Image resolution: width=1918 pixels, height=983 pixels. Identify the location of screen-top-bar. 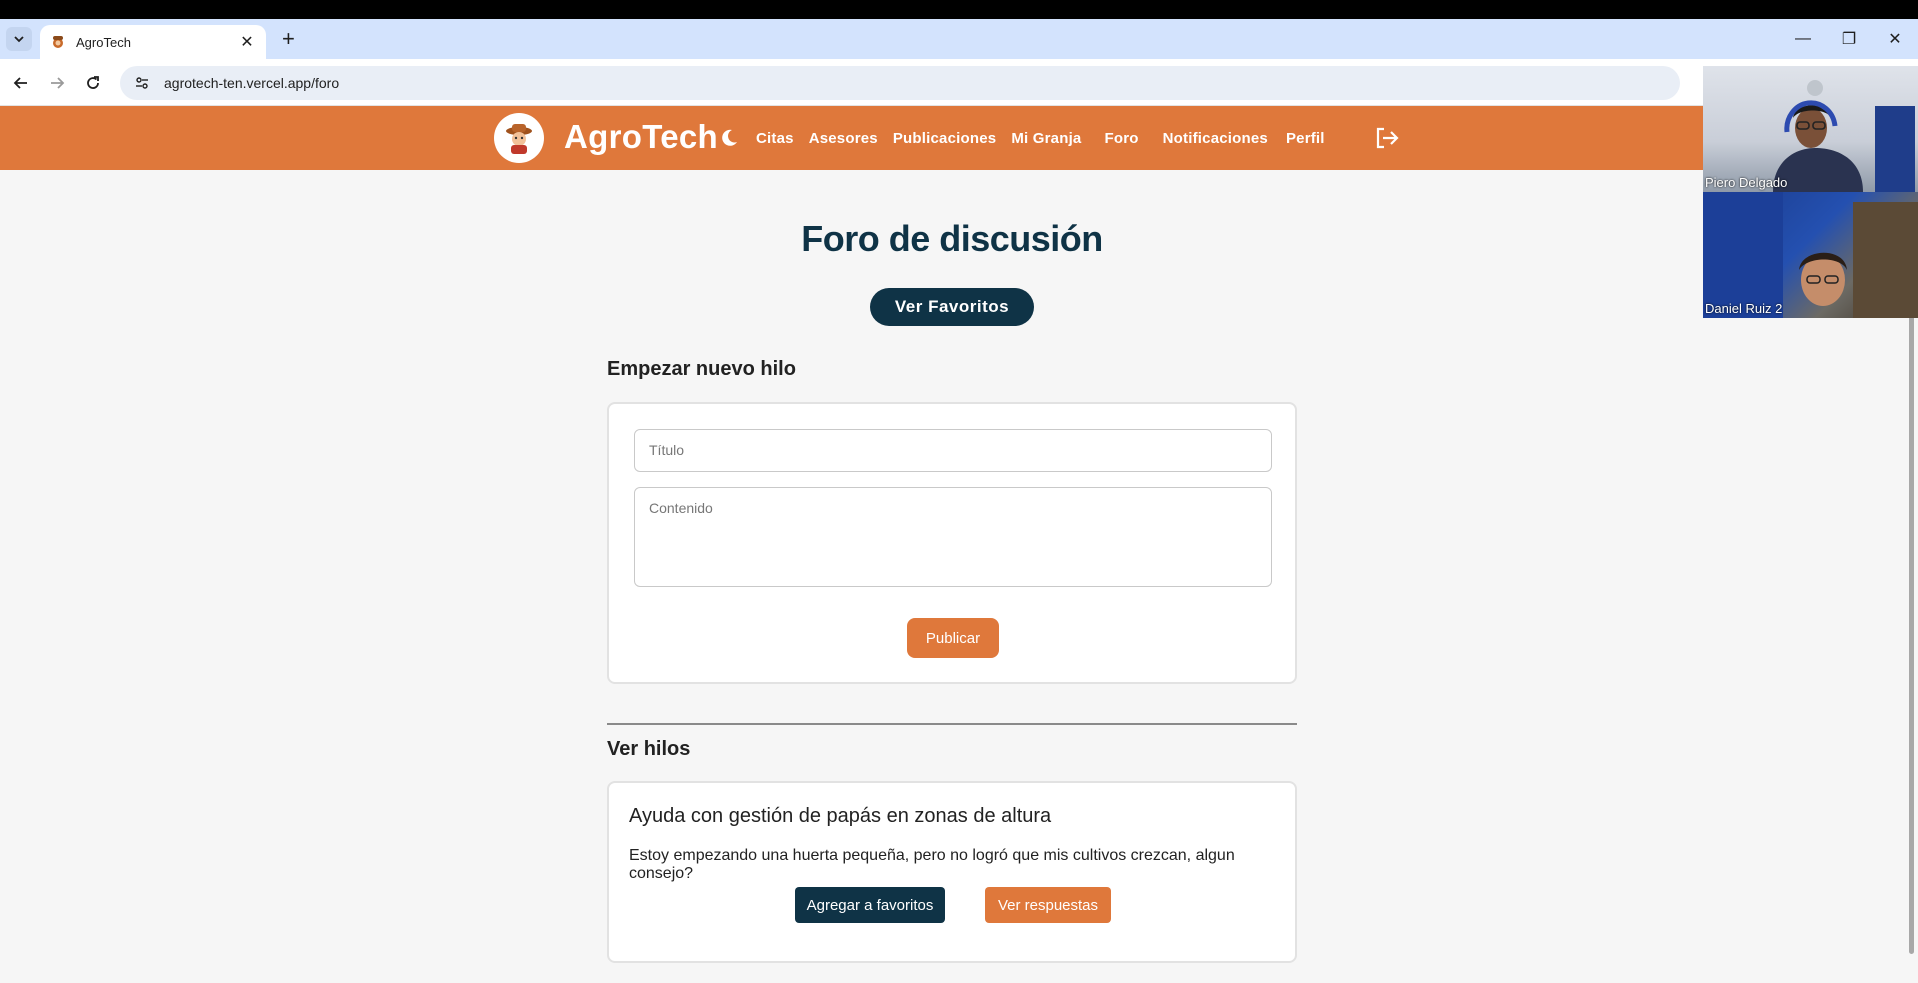
(959, 9).